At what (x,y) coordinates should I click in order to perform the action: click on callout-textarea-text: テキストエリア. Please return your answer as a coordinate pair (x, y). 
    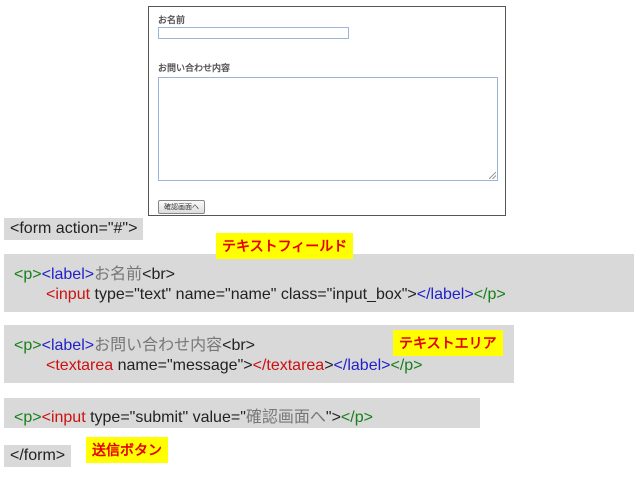
    Looking at the image, I should click on (448, 344).